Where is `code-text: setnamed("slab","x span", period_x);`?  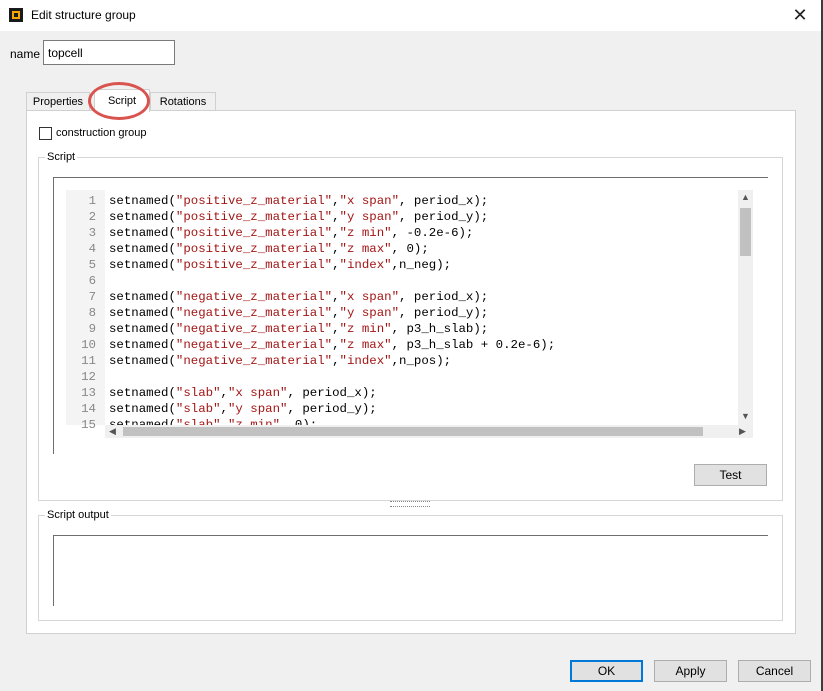
code-text: setnamed("slab","x span", period_x); is located at coordinates (243, 393).